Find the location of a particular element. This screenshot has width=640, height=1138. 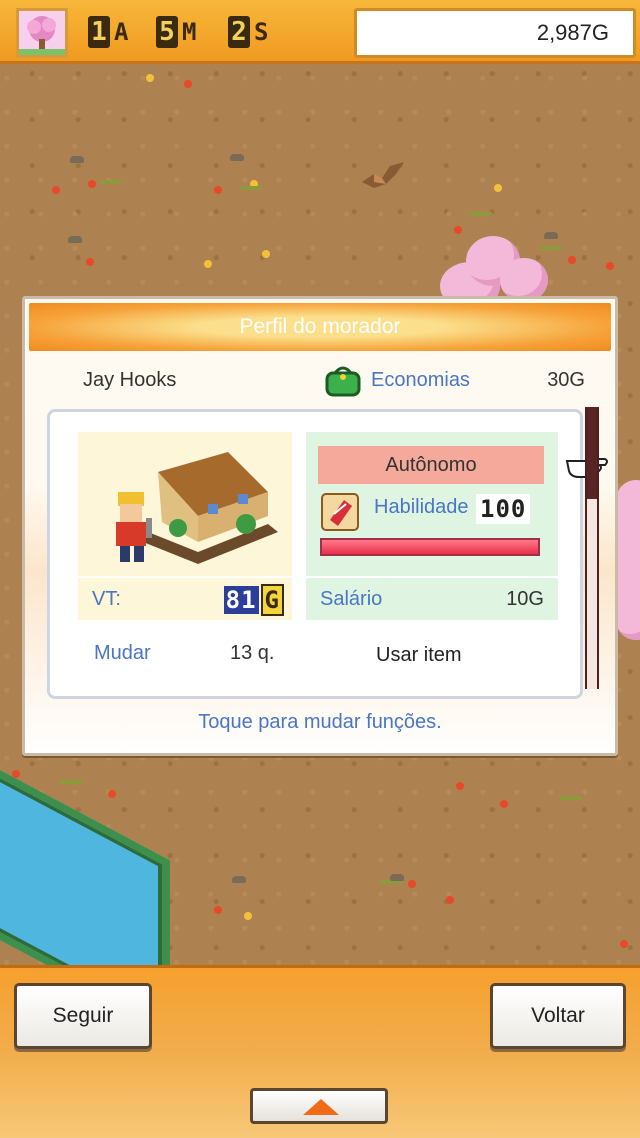

move-label: Mudar is located at coordinates (122, 653).